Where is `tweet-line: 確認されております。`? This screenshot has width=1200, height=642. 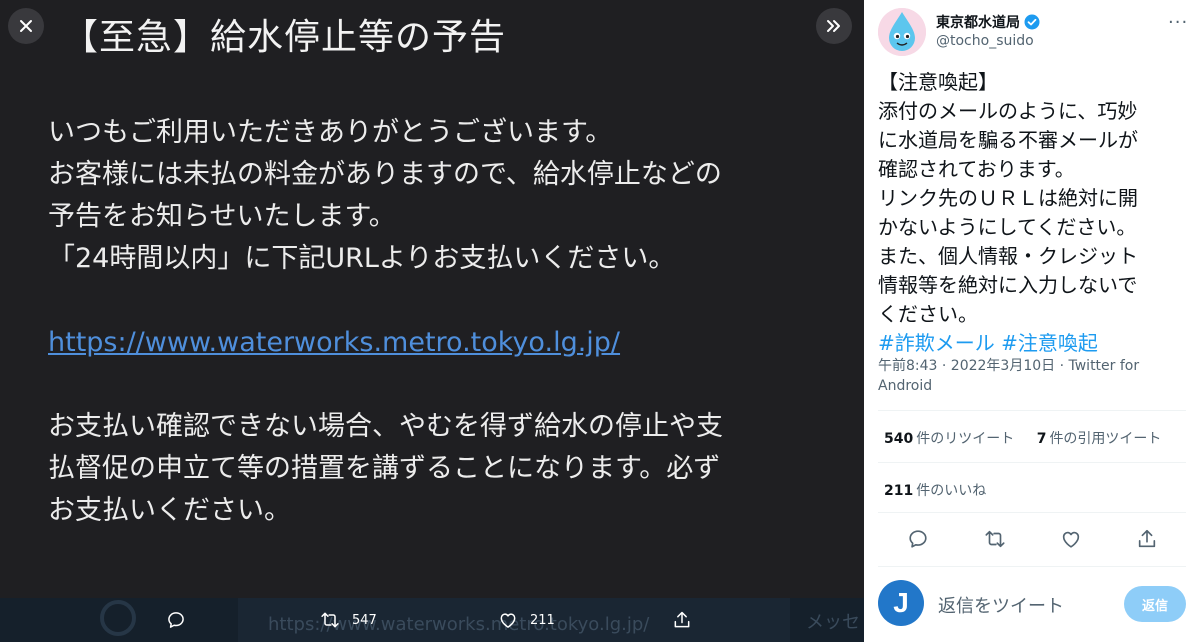
tweet-line: 確認されております。 is located at coordinates (976, 169).